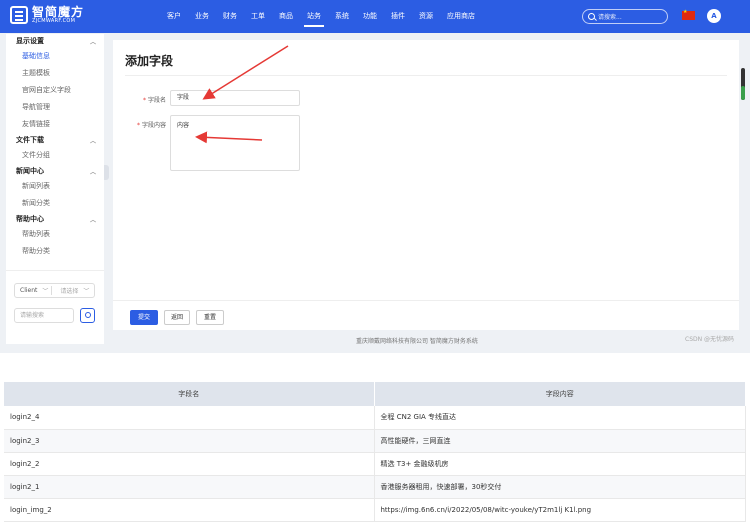  What do you see at coordinates (30, 171) in the screenshot?
I see `sidebar-group-label: 新闻中心` at bounding box center [30, 171].